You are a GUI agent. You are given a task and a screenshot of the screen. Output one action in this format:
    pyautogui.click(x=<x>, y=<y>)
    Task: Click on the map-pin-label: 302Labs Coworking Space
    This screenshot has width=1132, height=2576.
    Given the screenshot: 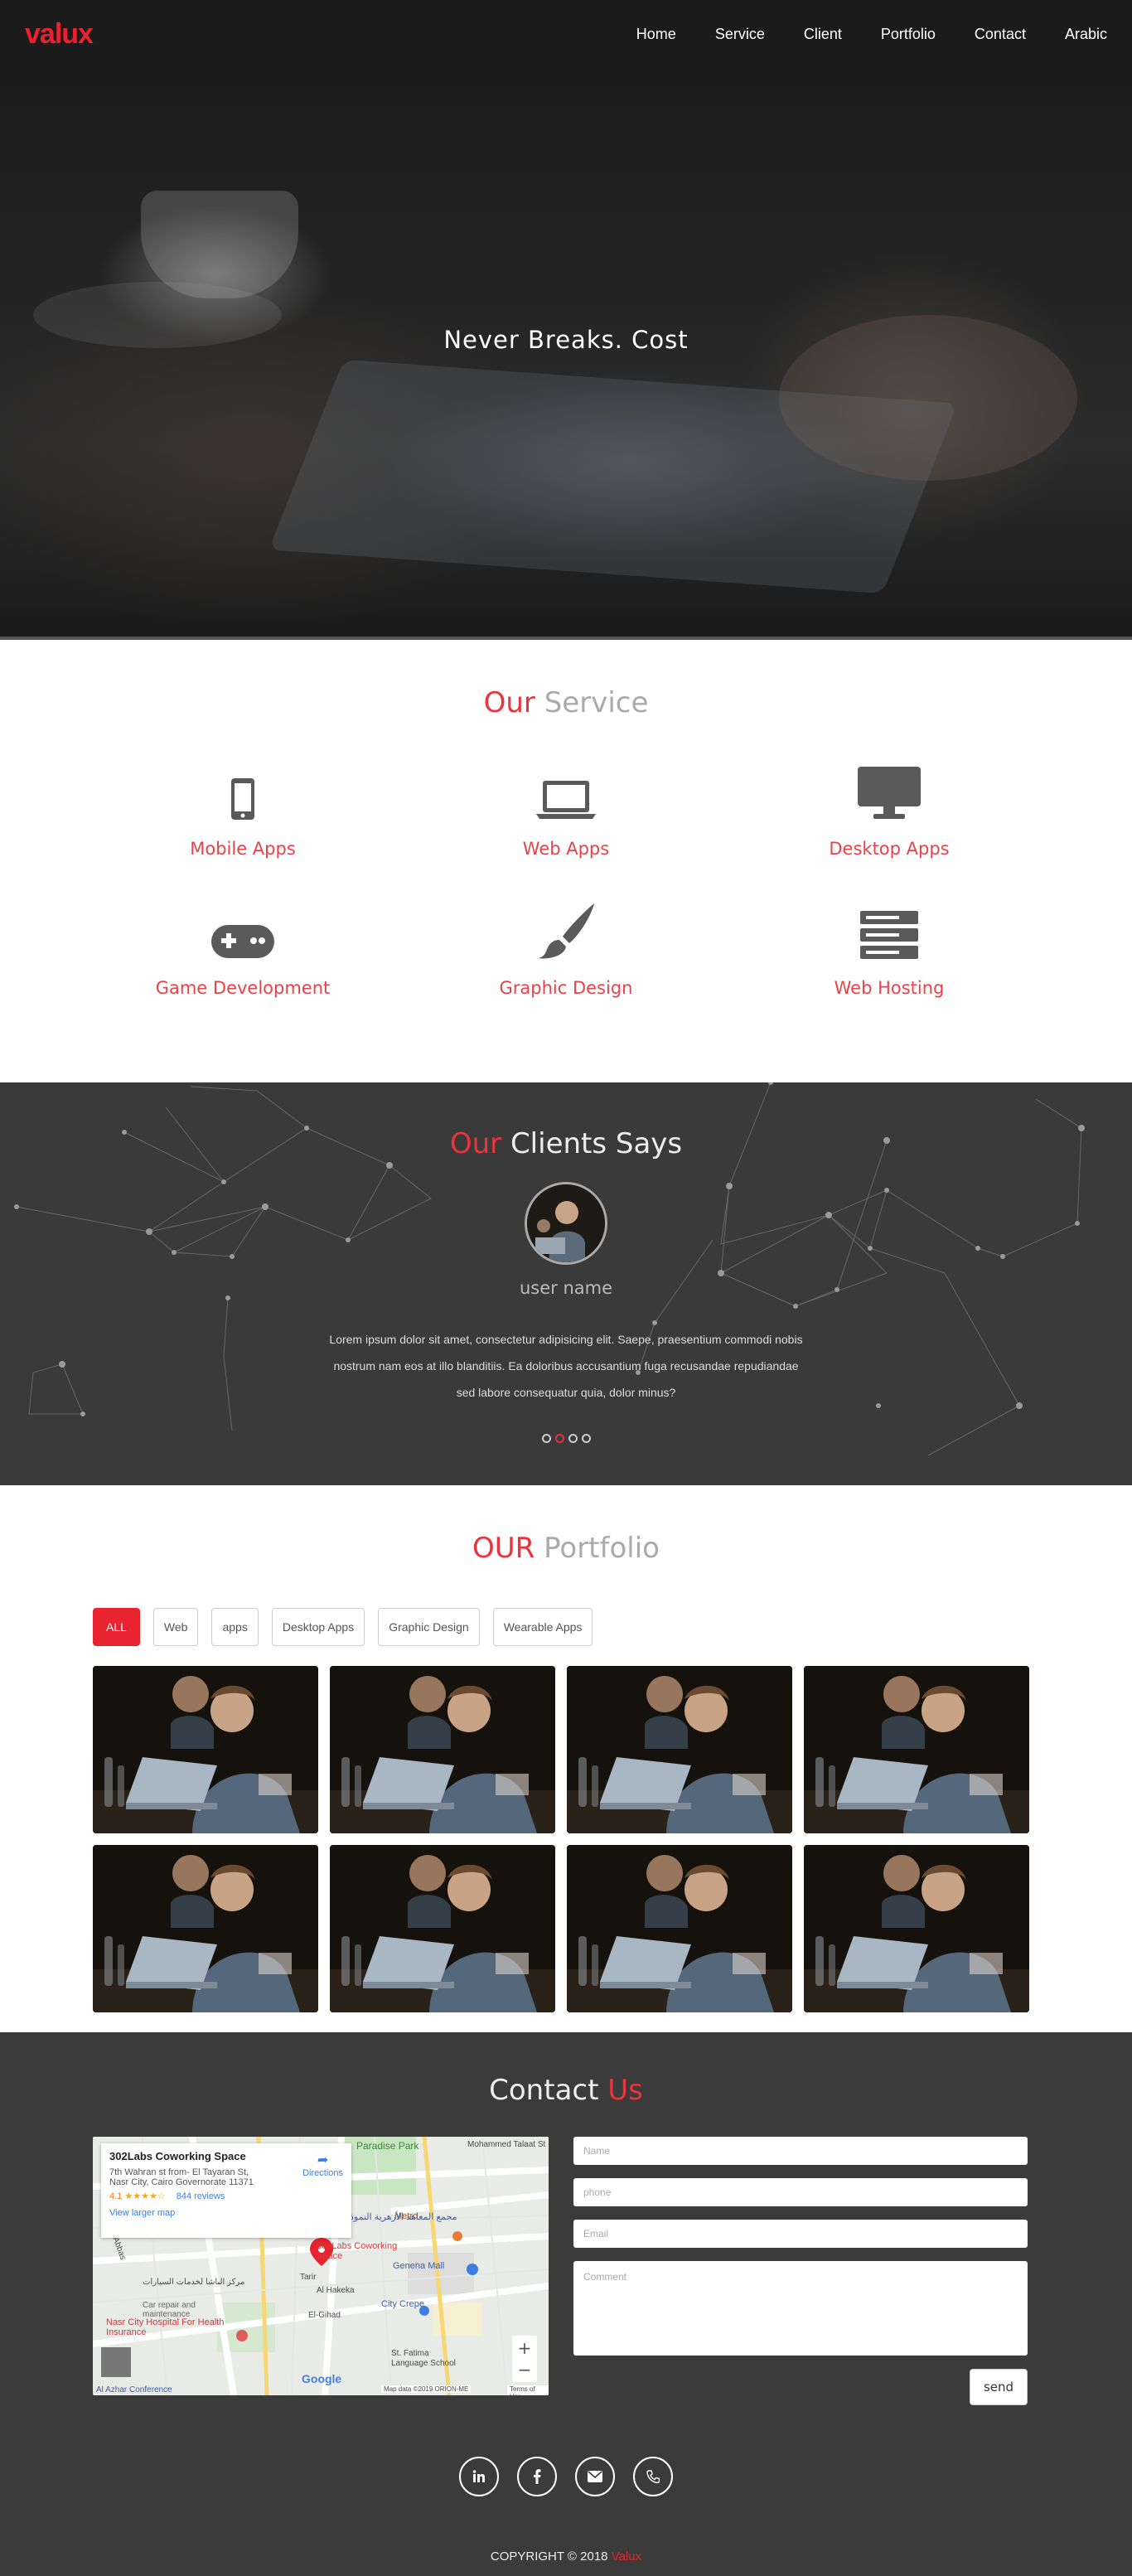 What is the action you would take?
    pyautogui.click(x=357, y=2251)
    